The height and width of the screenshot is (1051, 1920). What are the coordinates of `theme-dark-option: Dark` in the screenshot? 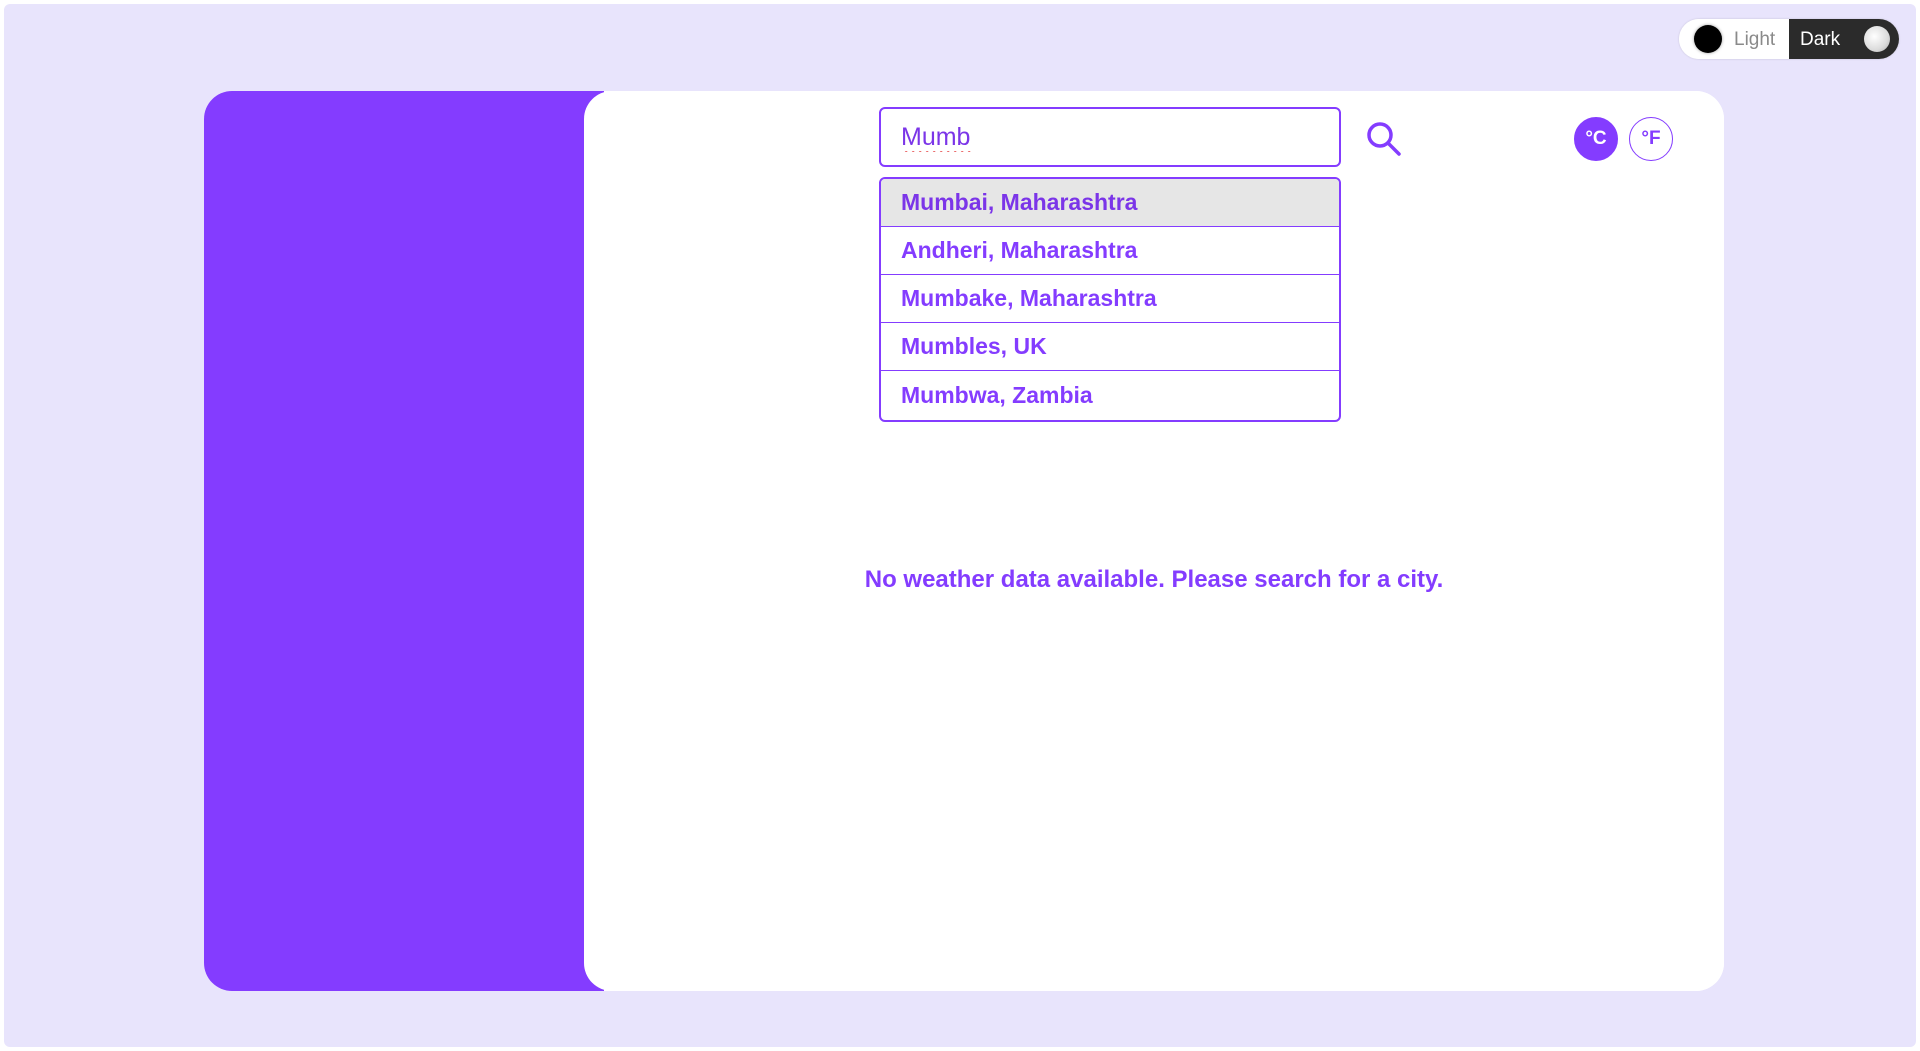 It's located at (1844, 39).